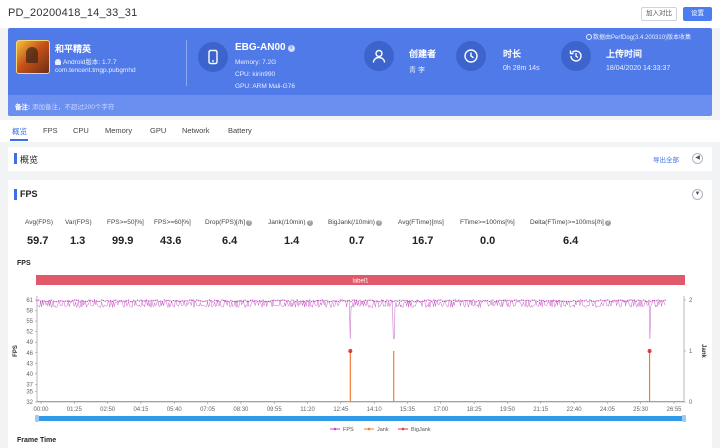  What do you see at coordinates (265, 47) in the screenshot?
I see `device-name: EBG-AN00 i` at bounding box center [265, 47].